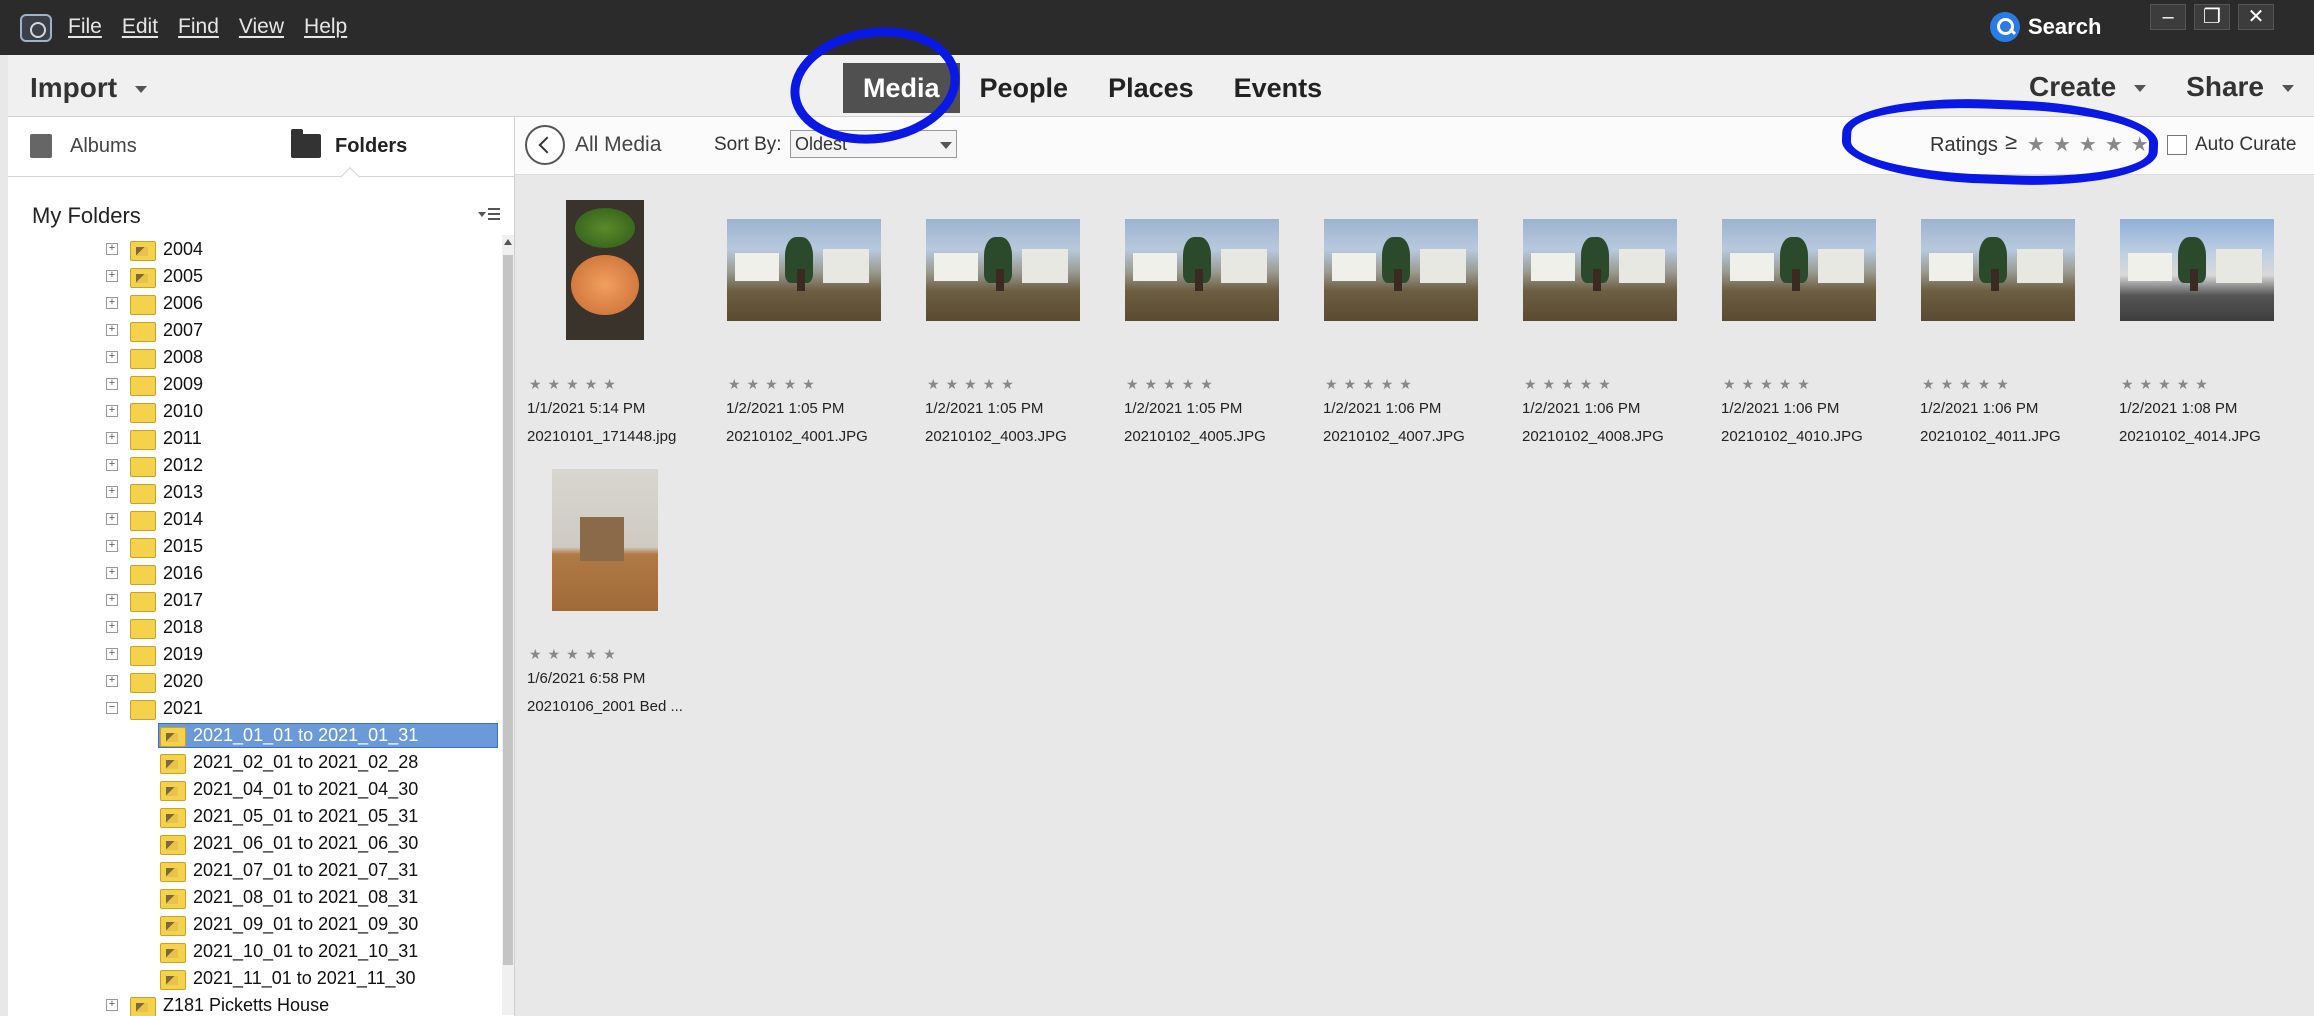 This screenshot has height=1016, width=2314. Describe the element at coordinates (253, 708) in the screenshot. I see `folder-year: − 2021` at that location.